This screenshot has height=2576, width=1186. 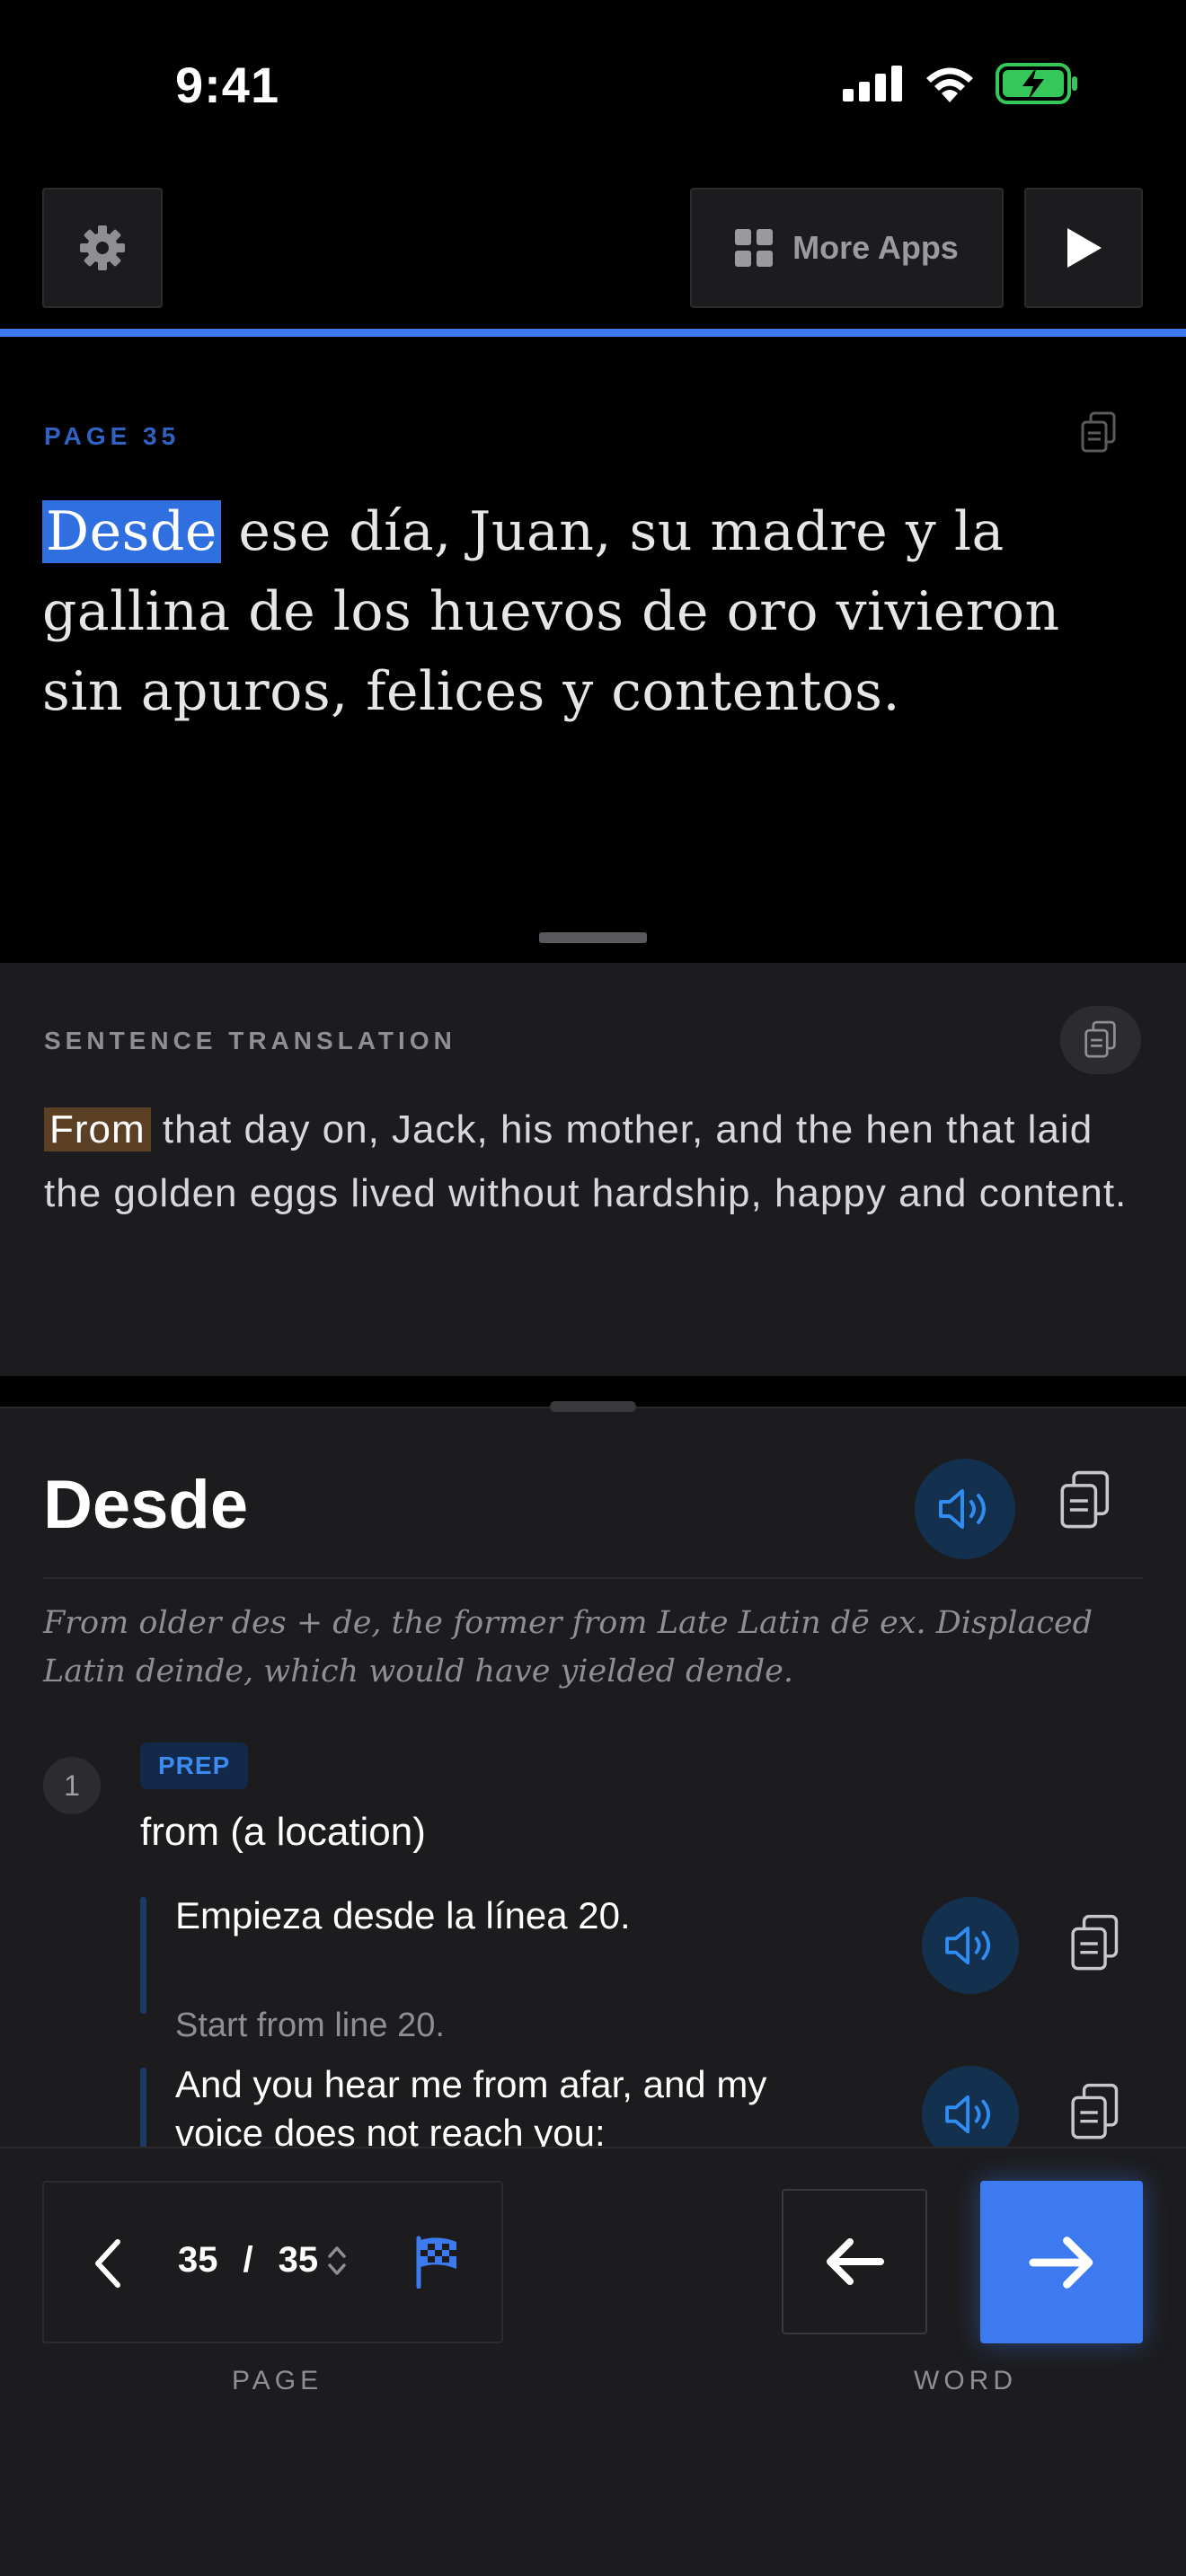 I want to click on settings-button, so click(x=102, y=248).